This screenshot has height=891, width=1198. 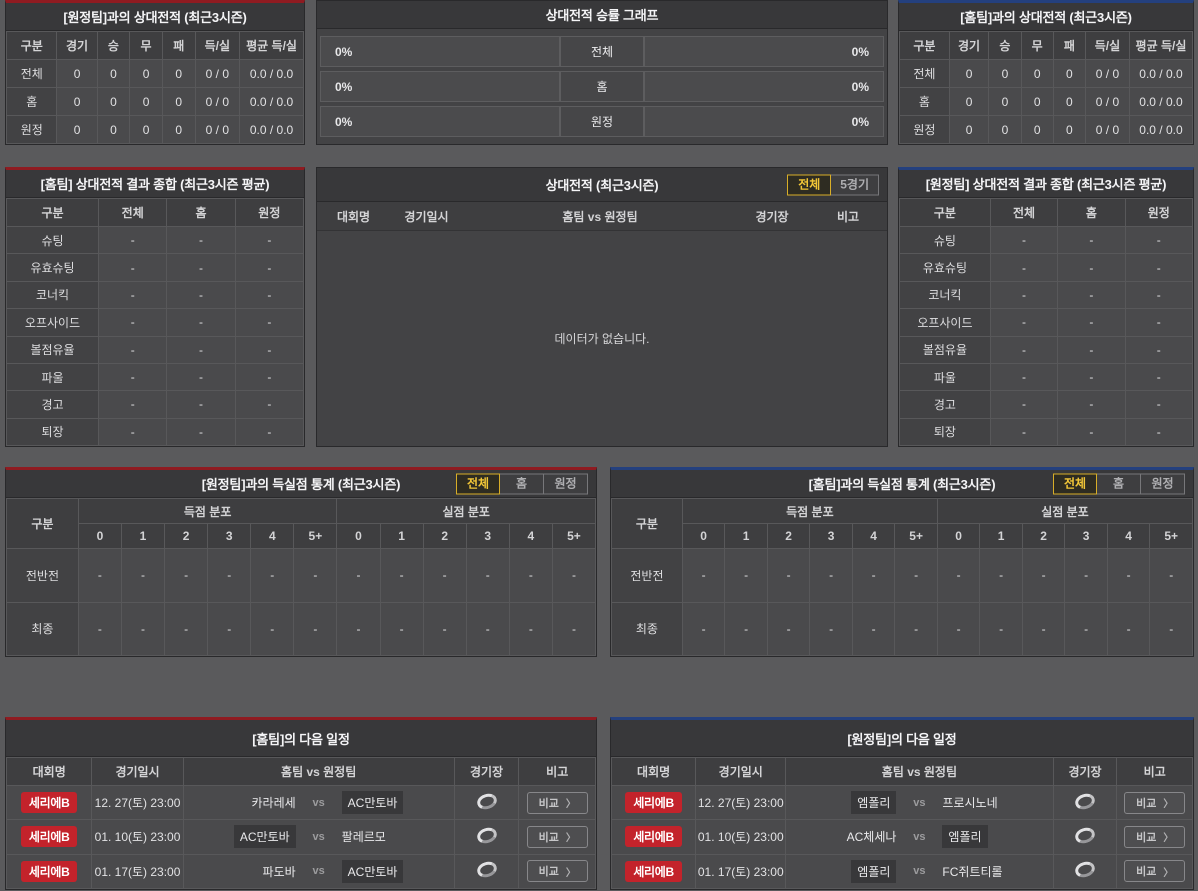 What do you see at coordinates (440, 51) in the screenshot?
I see `home-bar-track: 0%` at bounding box center [440, 51].